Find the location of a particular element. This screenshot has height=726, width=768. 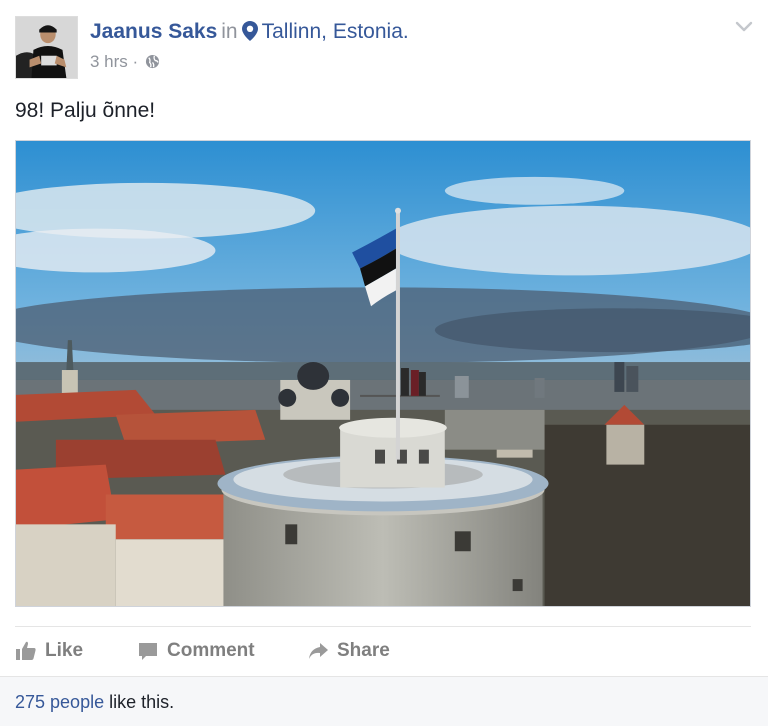

comment-button: Comment is located at coordinates (196, 651).